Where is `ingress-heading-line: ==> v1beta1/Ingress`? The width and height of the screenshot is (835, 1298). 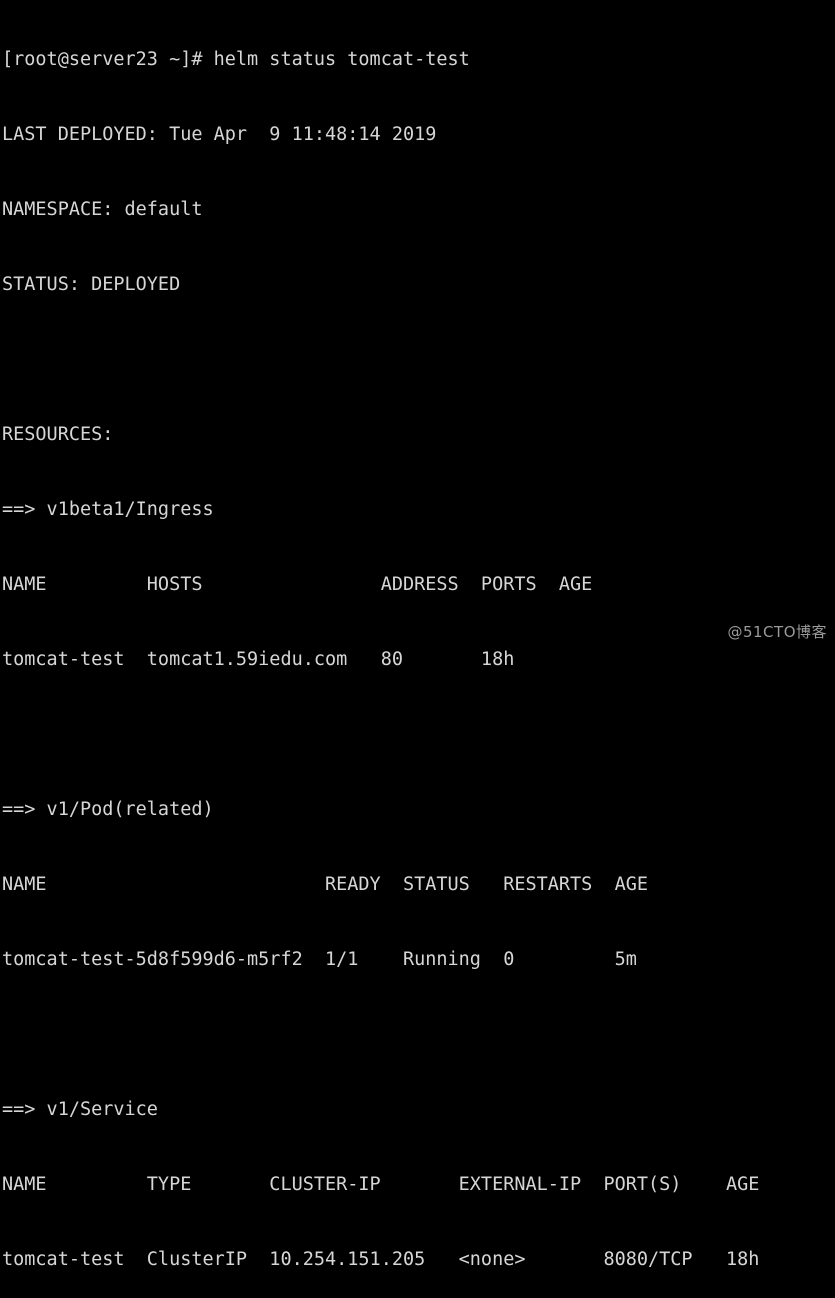 ingress-heading-line: ==> v1beta1/Ingress is located at coordinates (108, 509).